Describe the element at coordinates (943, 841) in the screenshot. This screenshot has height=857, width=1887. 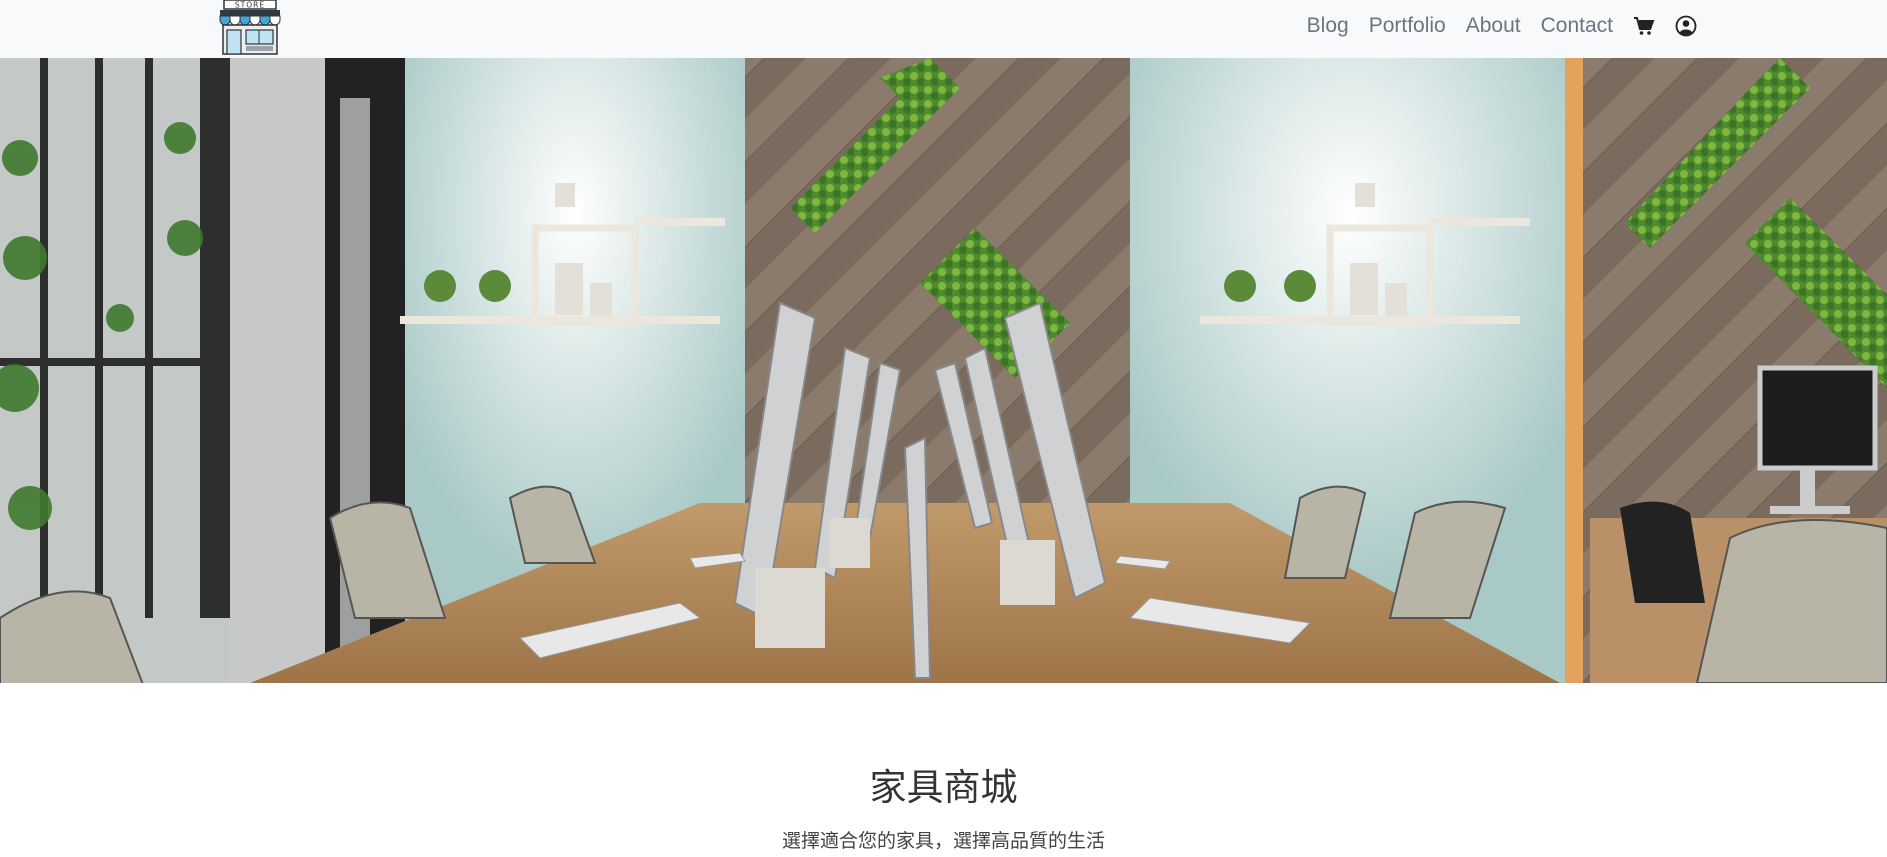
I see `page-subtitle: 選擇適合您的家具，選擇高品質的生活` at that location.